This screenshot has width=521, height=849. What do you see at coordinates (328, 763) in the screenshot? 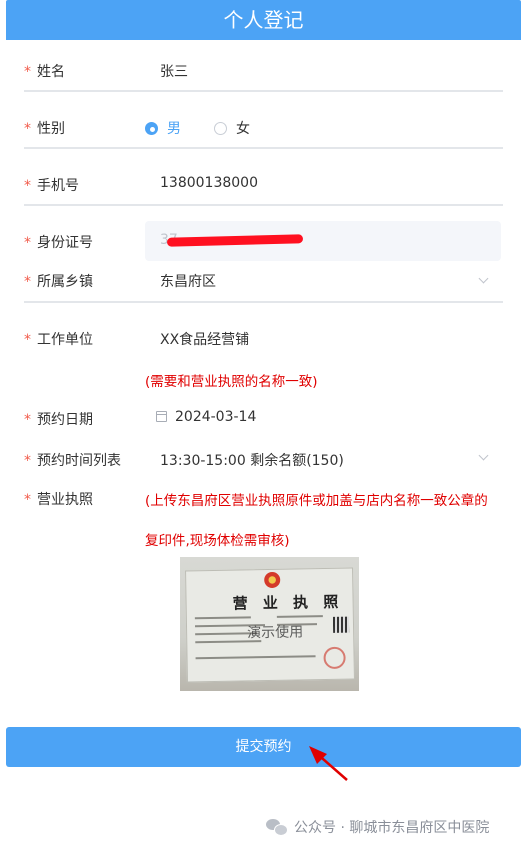
I see `arrow-pointer-icon` at bounding box center [328, 763].